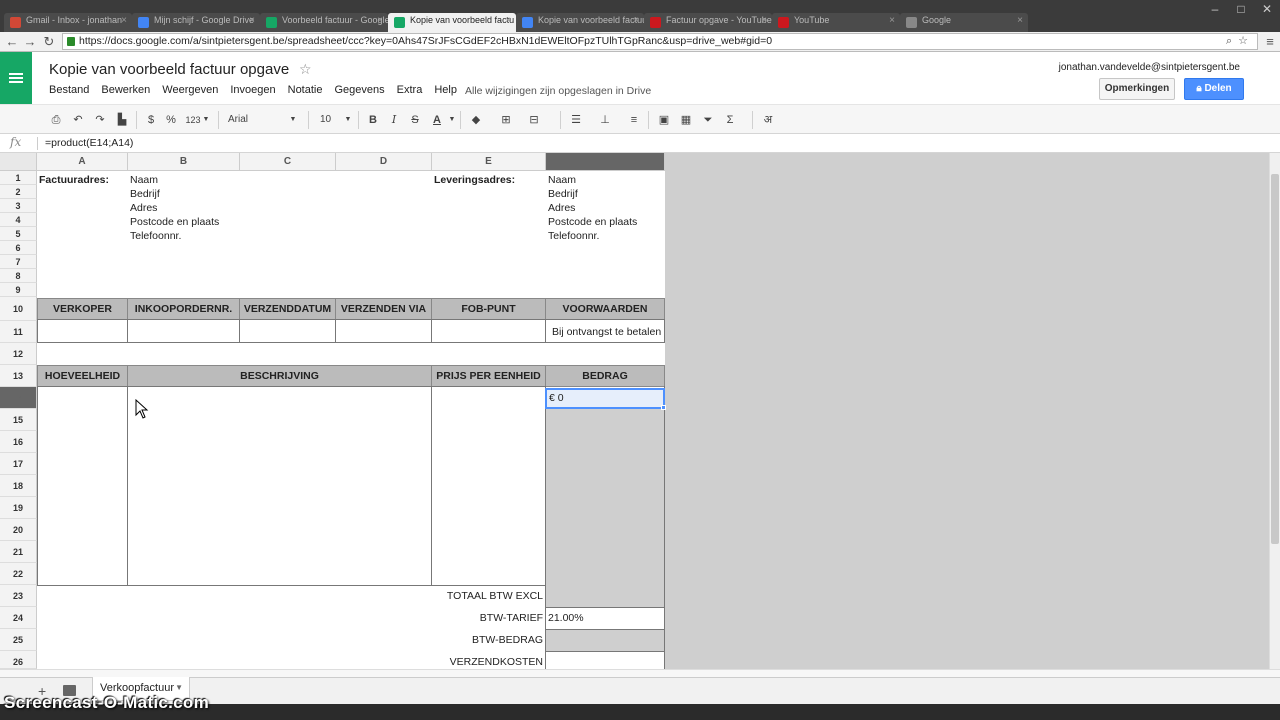  Describe the element at coordinates (18, 398) in the screenshot. I see `row-header: 14` at that location.